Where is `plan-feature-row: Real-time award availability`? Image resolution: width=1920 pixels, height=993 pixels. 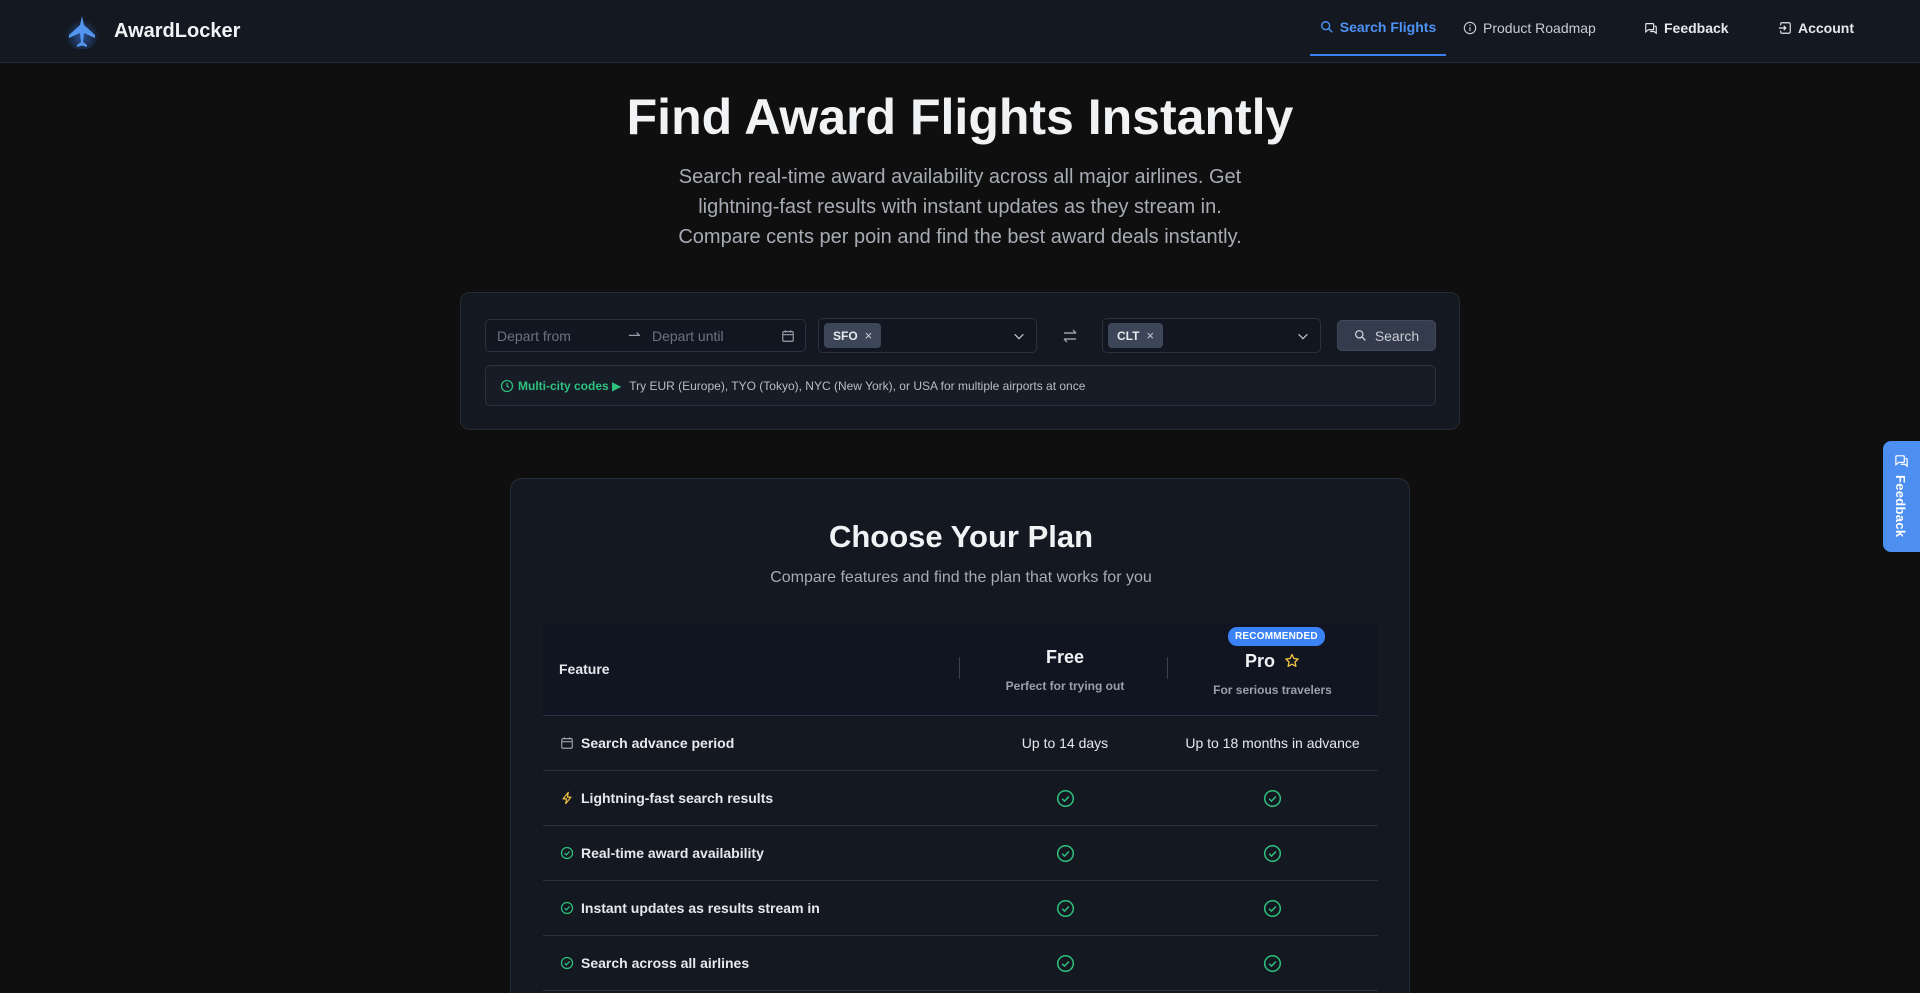 plan-feature-row: Real-time award availability is located at coordinates (960, 853).